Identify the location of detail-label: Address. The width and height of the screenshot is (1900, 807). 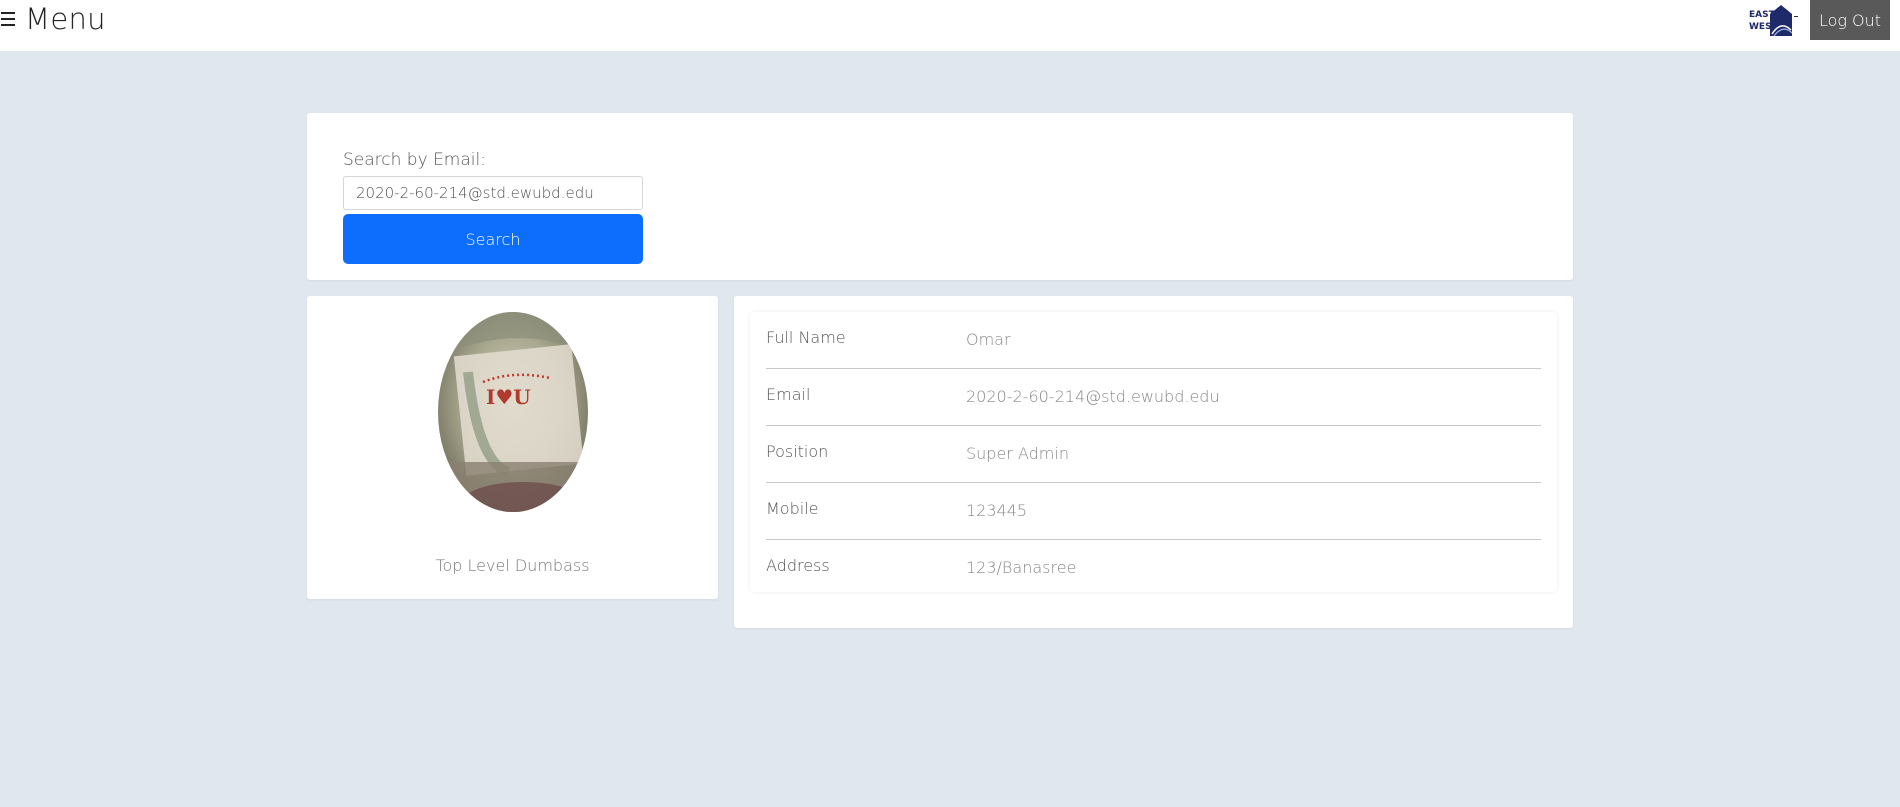
(798, 565).